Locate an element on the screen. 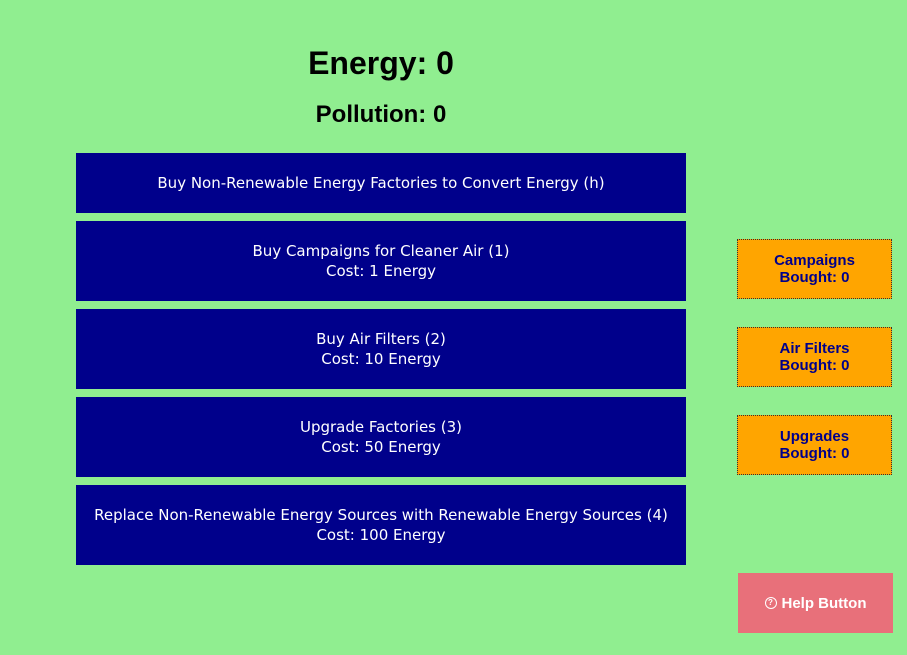 Image resolution: width=907 pixels, height=655 pixels. replace-energy-sources-cost: Cost: 100 Energy is located at coordinates (381, 535).